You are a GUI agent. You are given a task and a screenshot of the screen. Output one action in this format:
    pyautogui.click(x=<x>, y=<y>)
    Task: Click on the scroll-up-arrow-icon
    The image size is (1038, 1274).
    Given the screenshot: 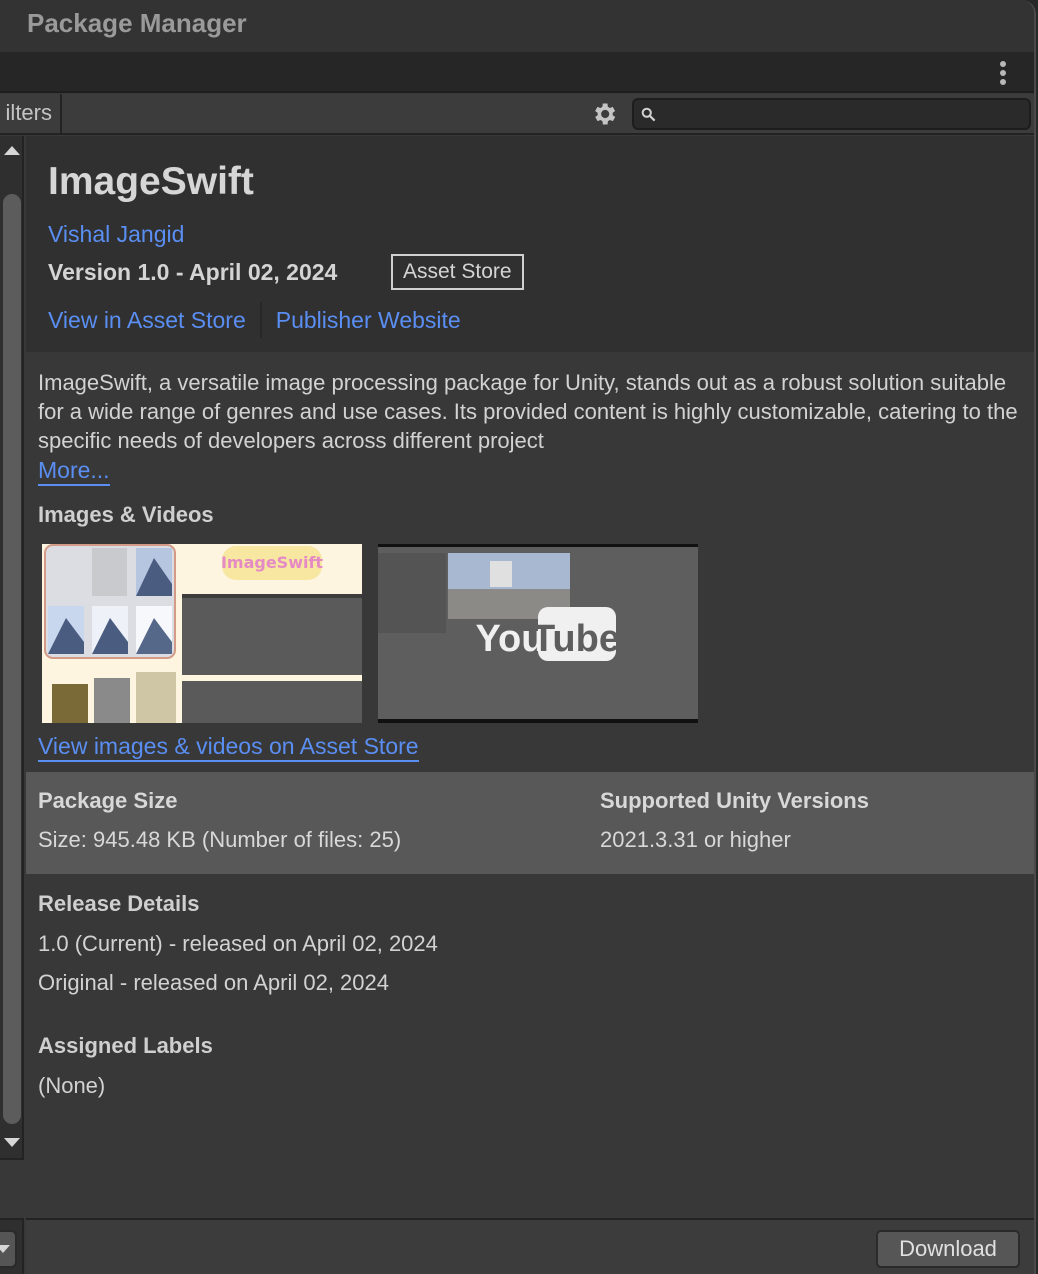 What is the action you would take?
    pyautogui.click(x=12, y=150)
    